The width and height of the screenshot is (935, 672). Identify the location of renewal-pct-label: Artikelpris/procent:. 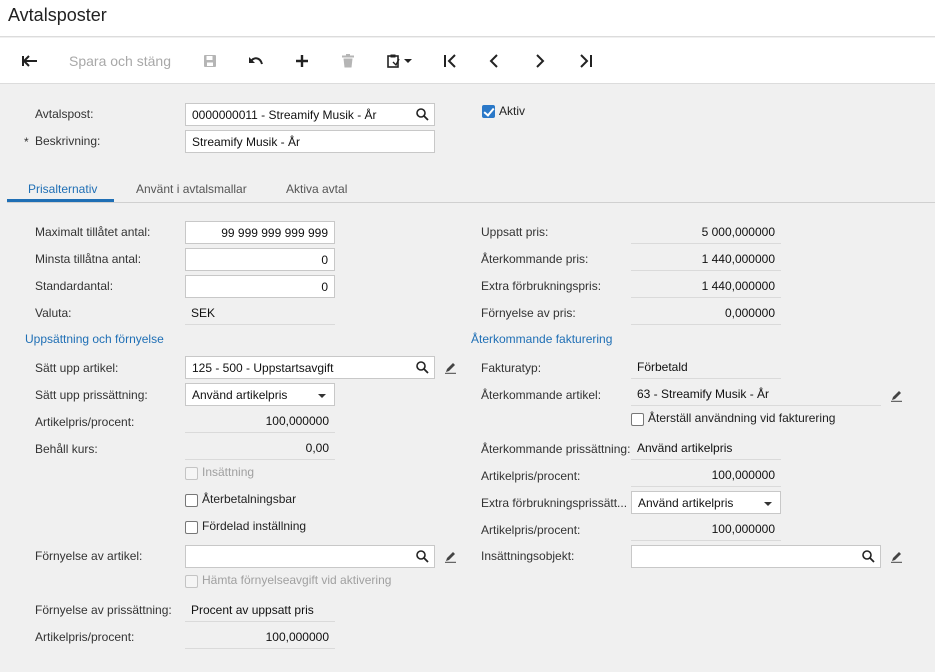
(85, 637).